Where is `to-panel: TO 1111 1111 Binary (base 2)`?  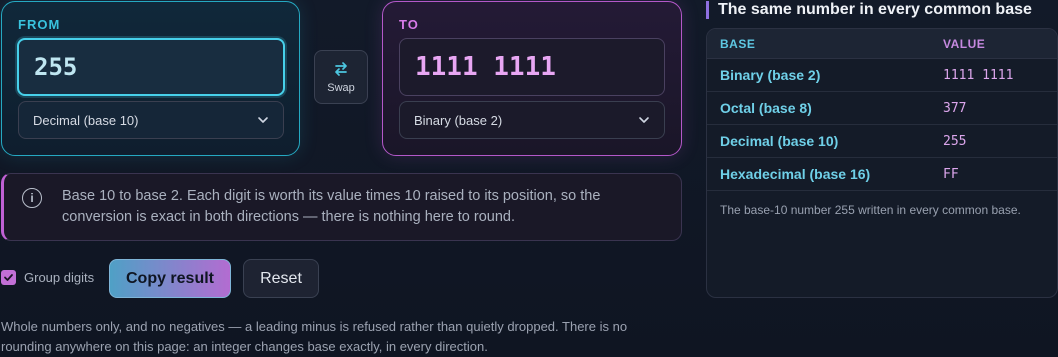
to-panel: TO 1111 1111 Binary (base 2) is located at coordinates (532, 78).